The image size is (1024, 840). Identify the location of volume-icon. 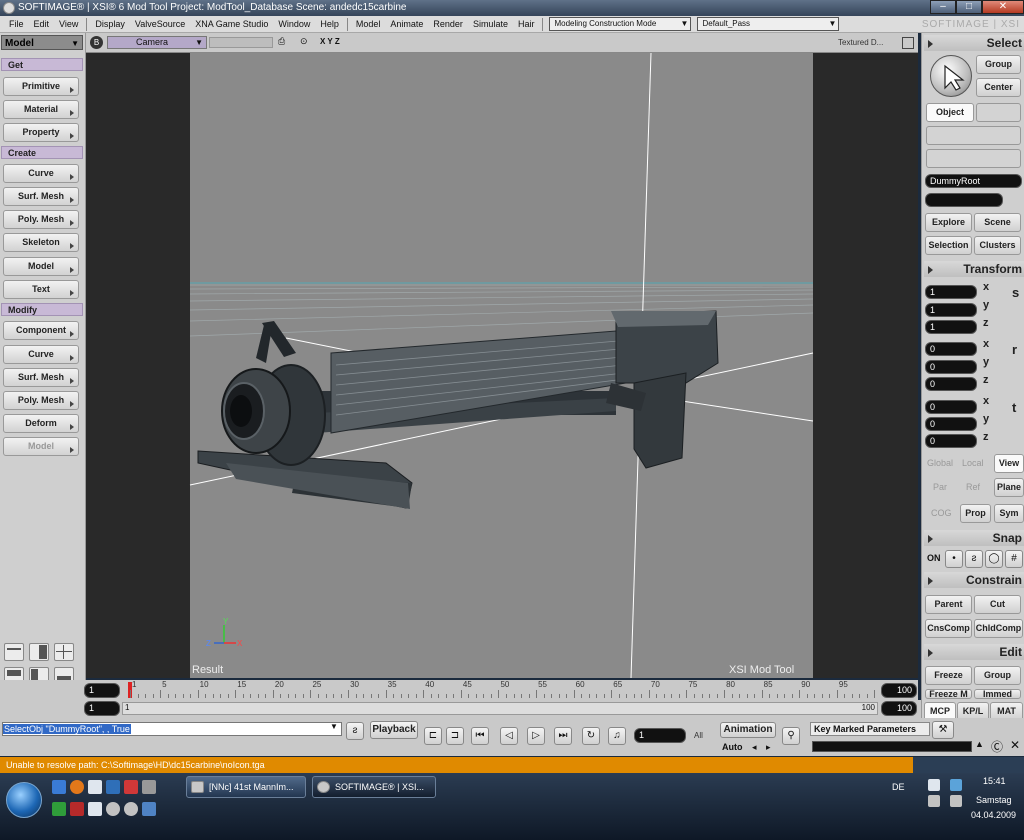
(956, 801).